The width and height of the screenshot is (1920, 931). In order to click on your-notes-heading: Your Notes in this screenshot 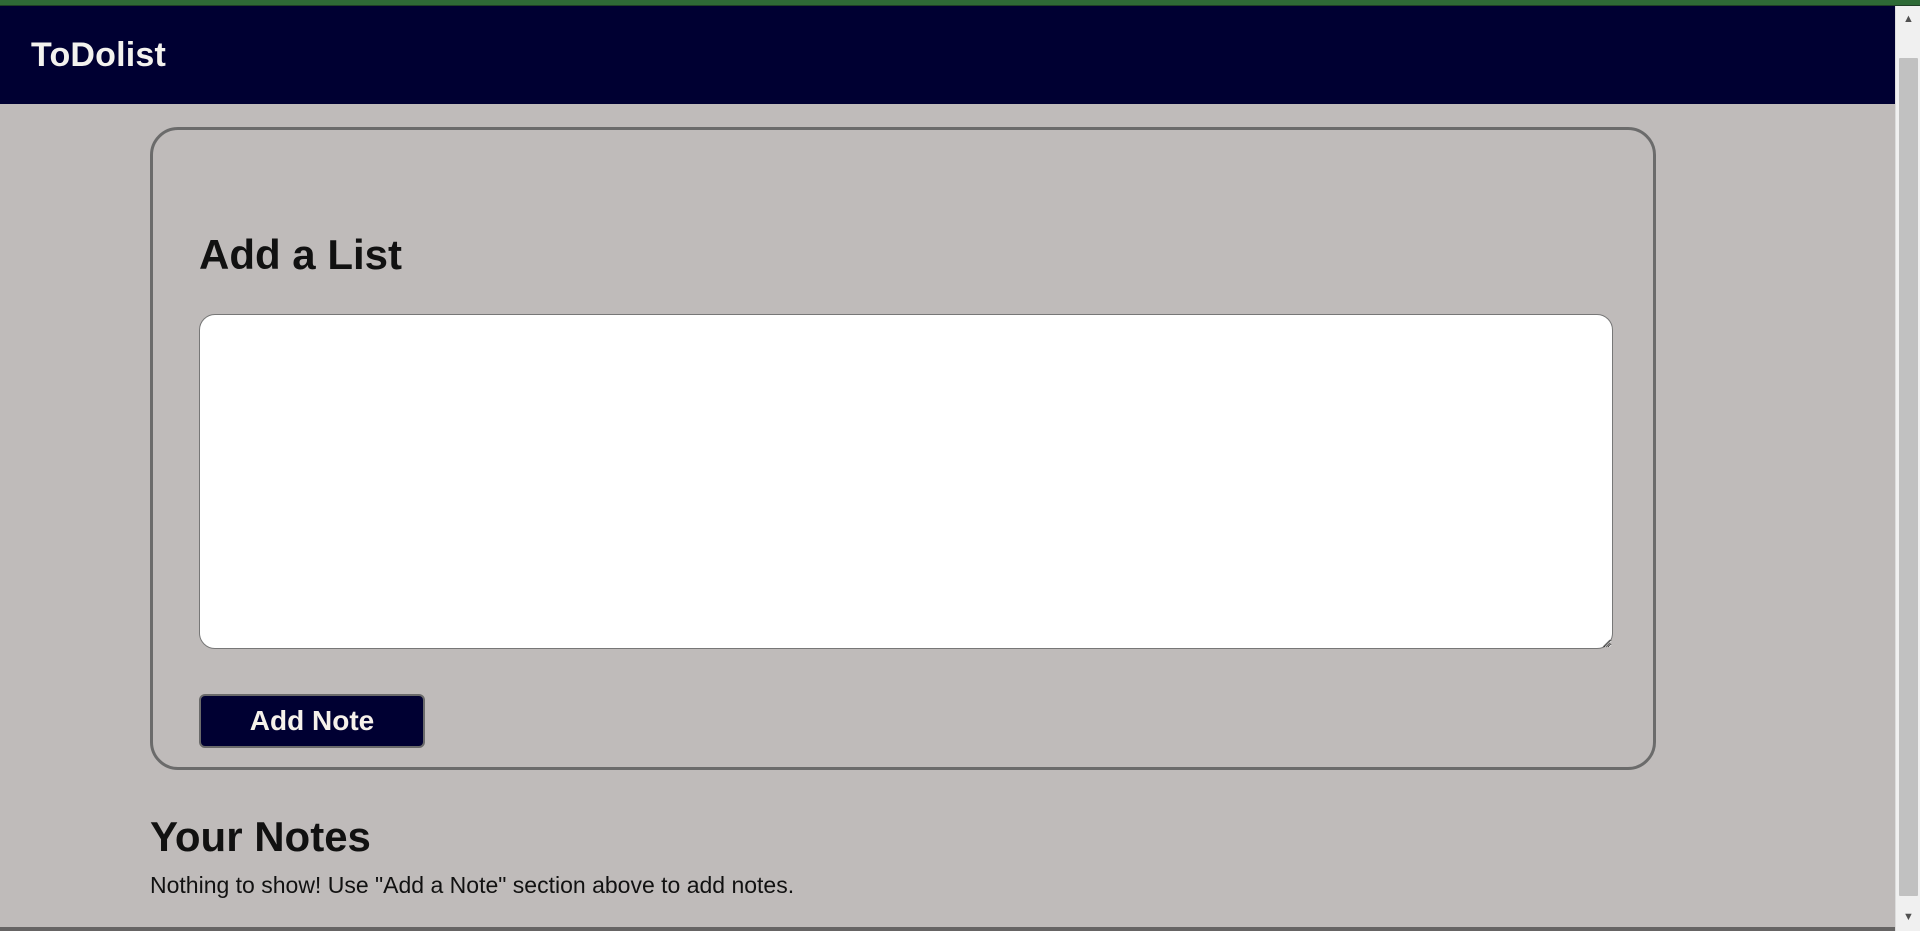, I will do `click(260, 836)`.